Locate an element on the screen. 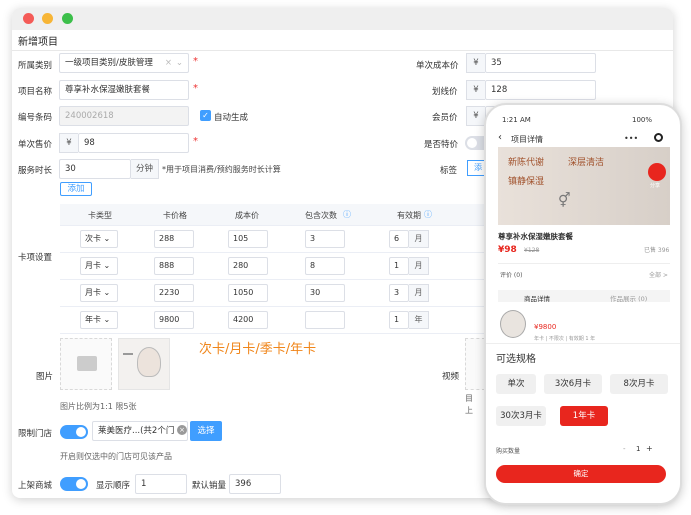  chevron-down-icon: ⌄ is located at coordinates (179, 63).